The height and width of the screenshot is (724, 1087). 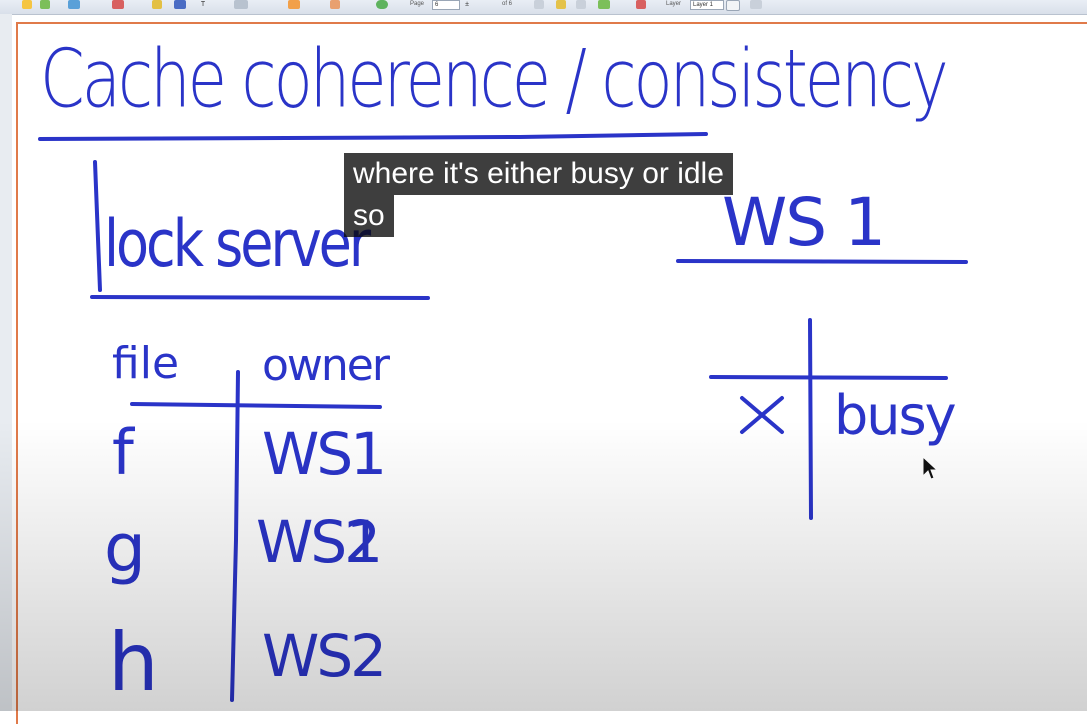 What do you see at coordinates (324, 656) in the screenshot?
I see `owner-cell: WS2` at bounding box center [324, 656].